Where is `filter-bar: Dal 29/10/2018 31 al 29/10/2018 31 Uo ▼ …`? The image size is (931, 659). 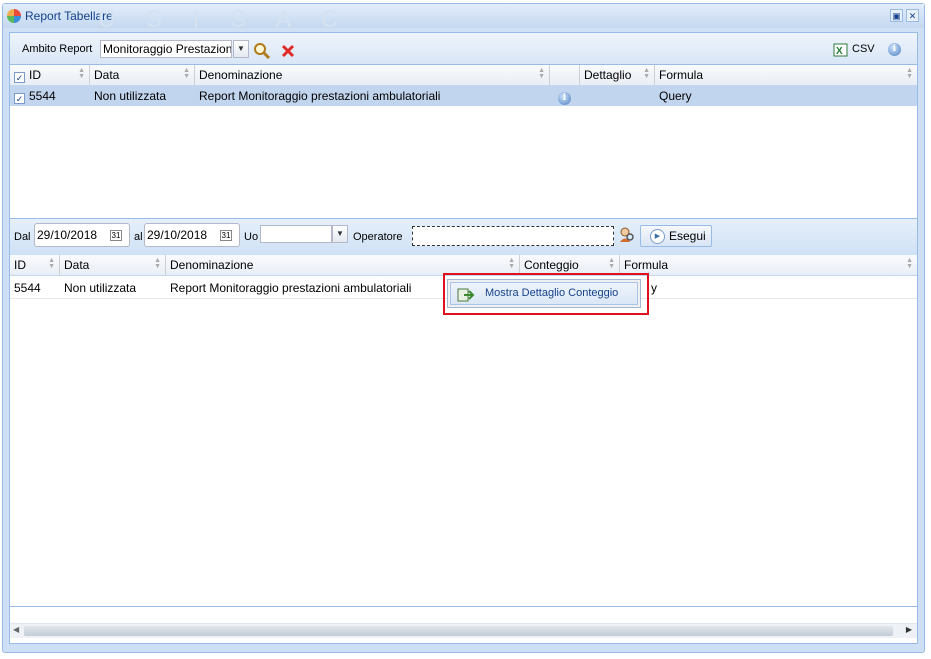 filter-bar: Dal 29/10/2018 31 al 29/10/2018 31 Uo ▼ … is located at coordinates (463, 237).